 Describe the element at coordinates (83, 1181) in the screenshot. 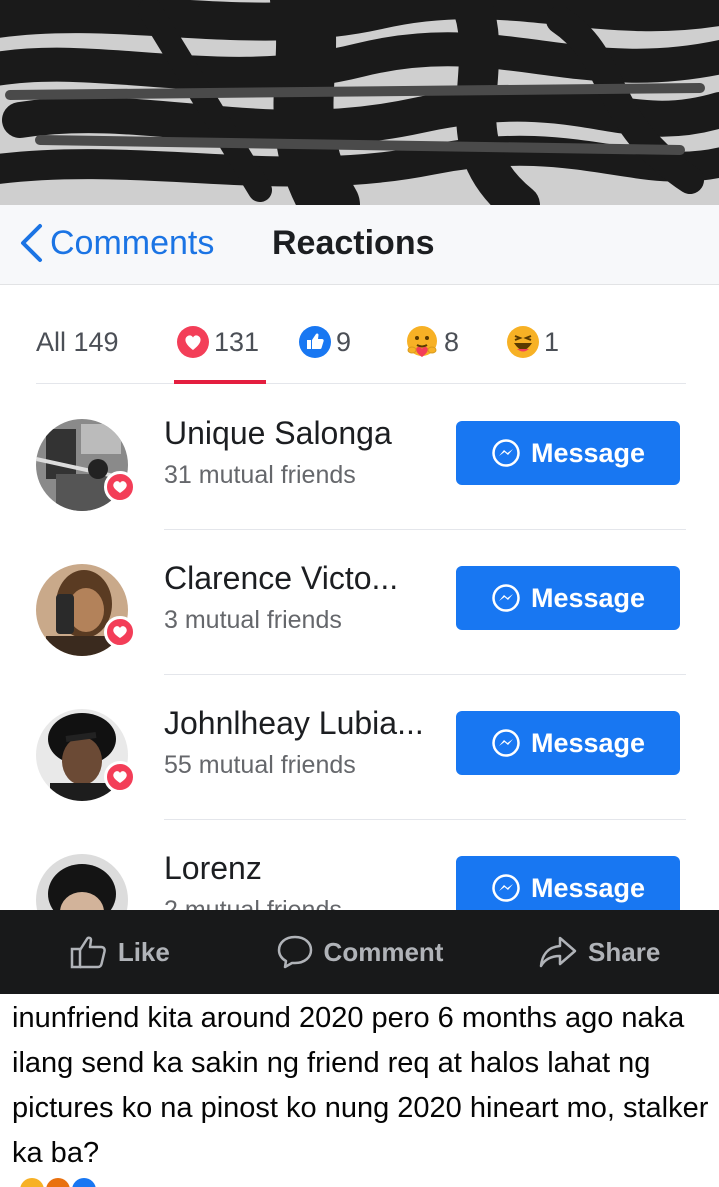

I see `reaction-summary-icons` at that location.